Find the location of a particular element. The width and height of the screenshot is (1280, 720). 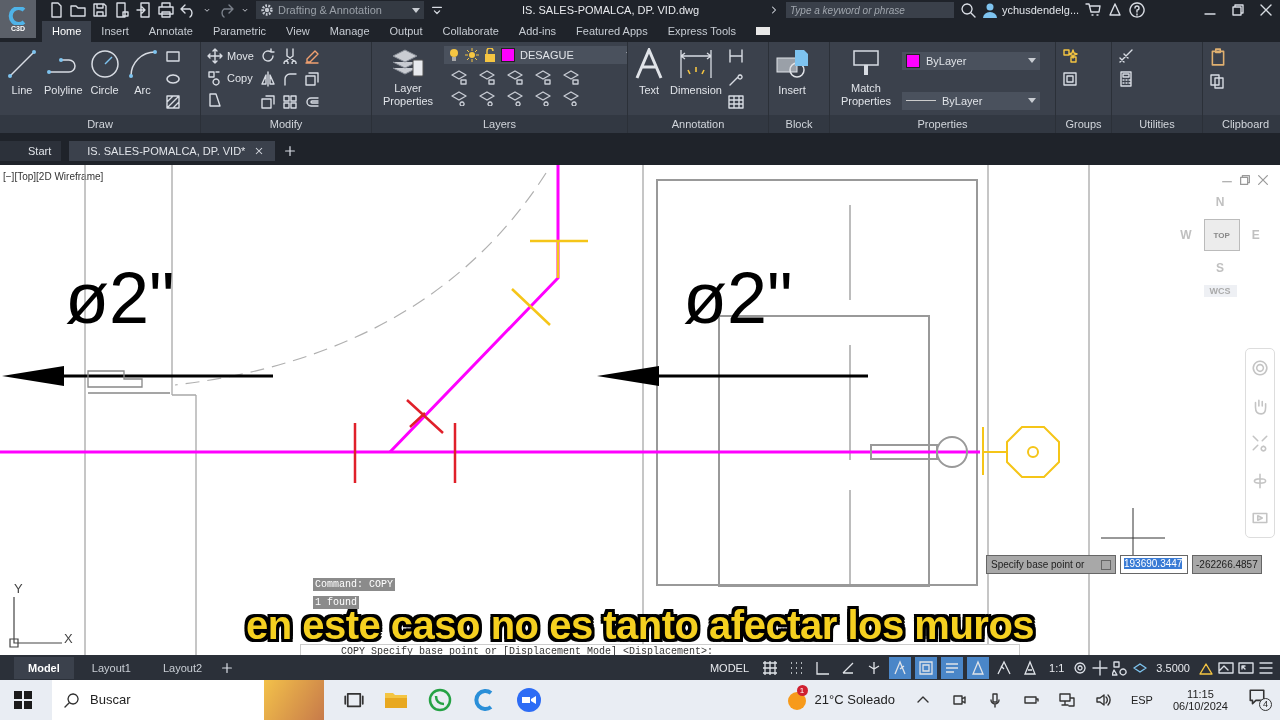

ribbon-tab: Manage is located at coordinates (349, 31).